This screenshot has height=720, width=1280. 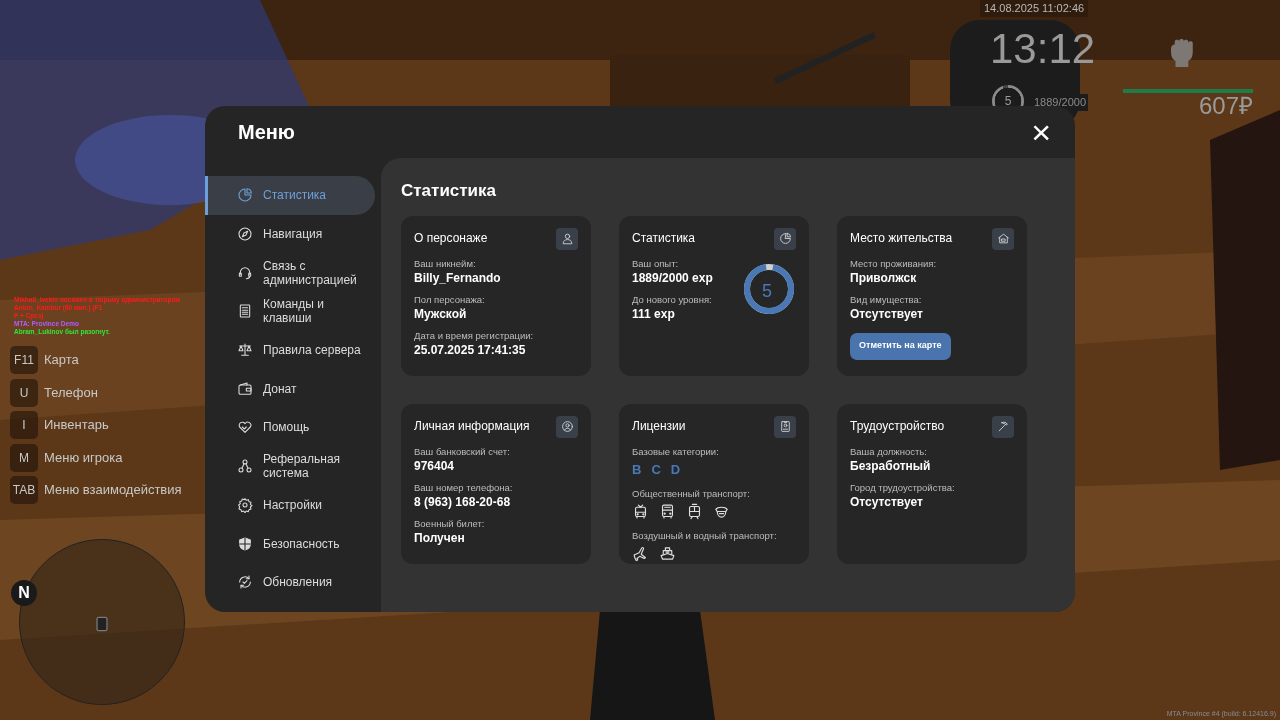 What do you see at coordinates (290, 234) in the screenshot?
I see `sidebar-item: Навигация` at bounding box center [290, 234].